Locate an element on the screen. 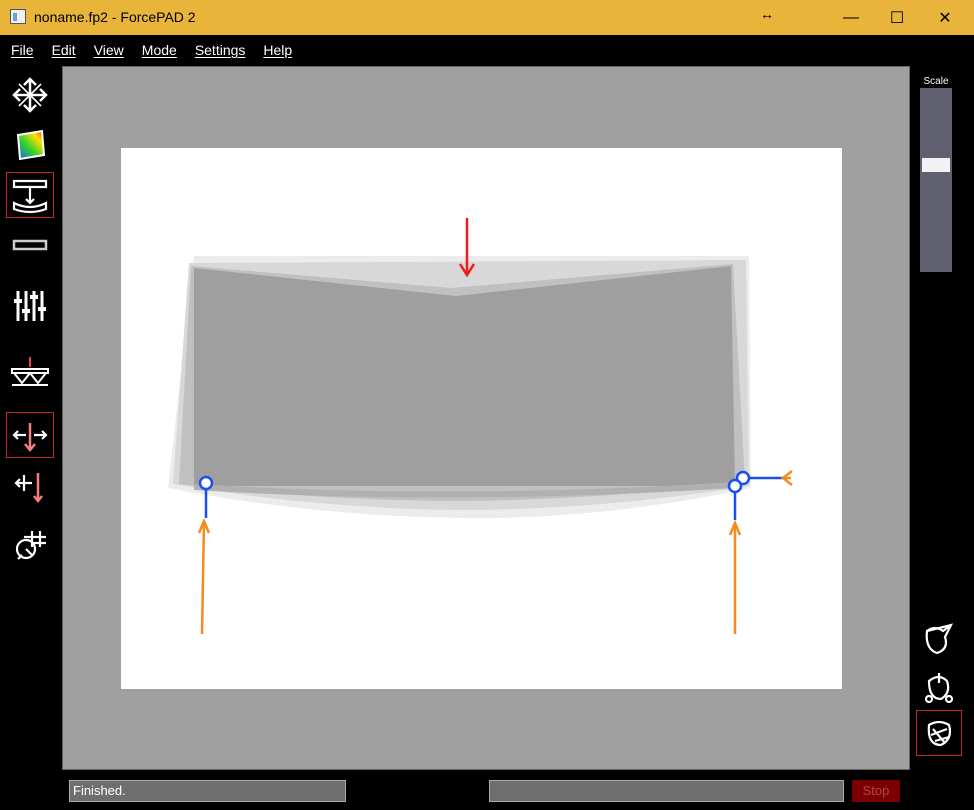  settings-sliders-button is located at coordinates (30, 305).